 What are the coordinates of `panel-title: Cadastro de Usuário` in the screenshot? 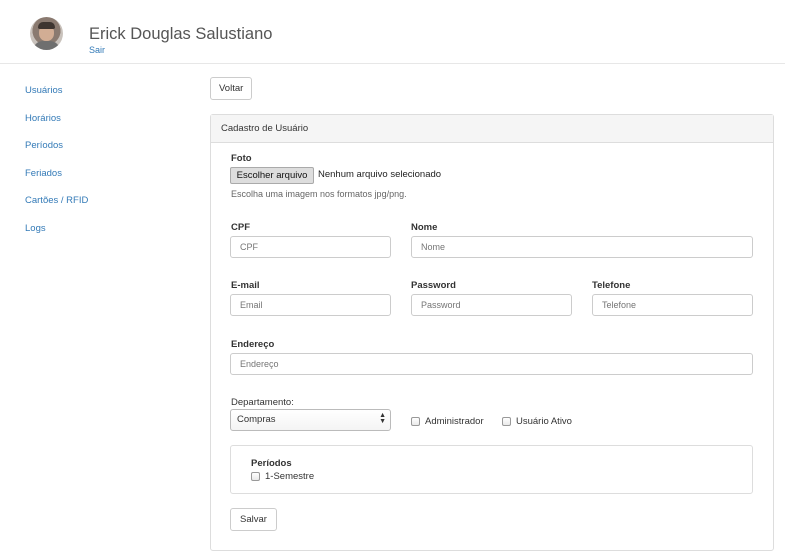 It's located at (492, 129).